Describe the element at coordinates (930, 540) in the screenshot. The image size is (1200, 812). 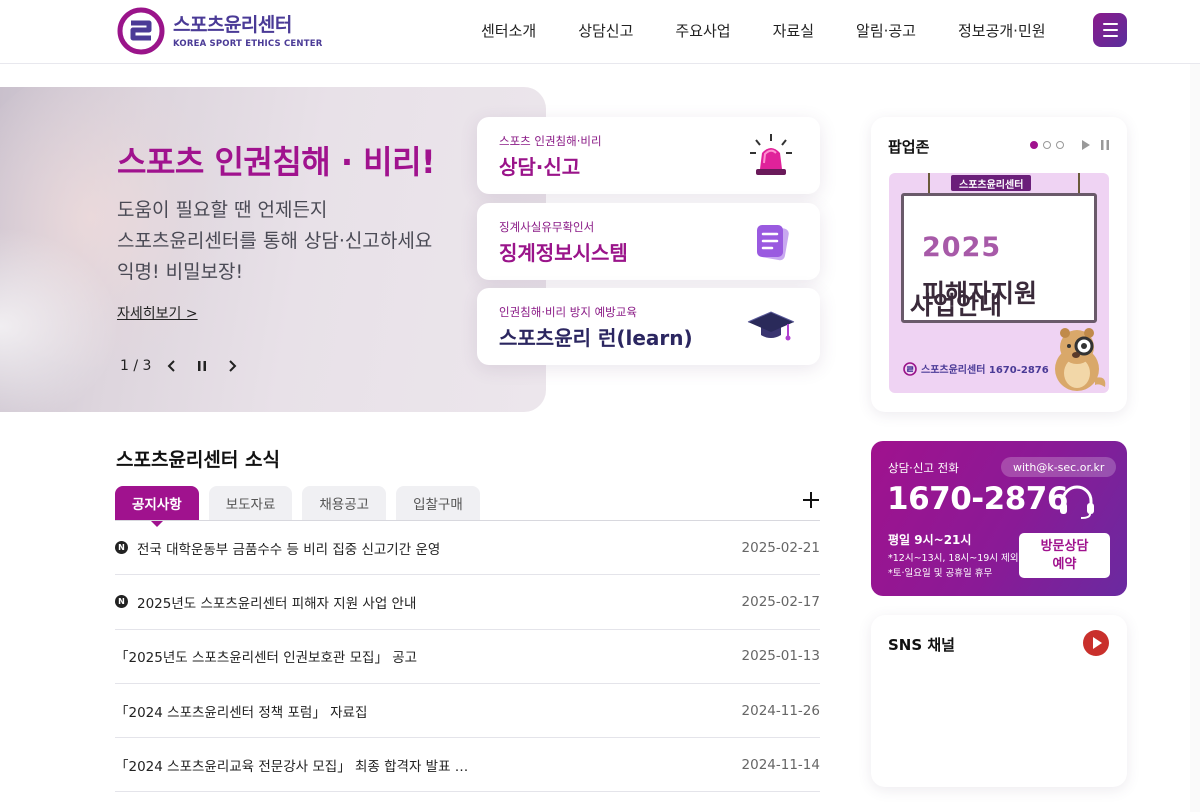
I see `hotline-hours: 평일 9시~21시` at that location.